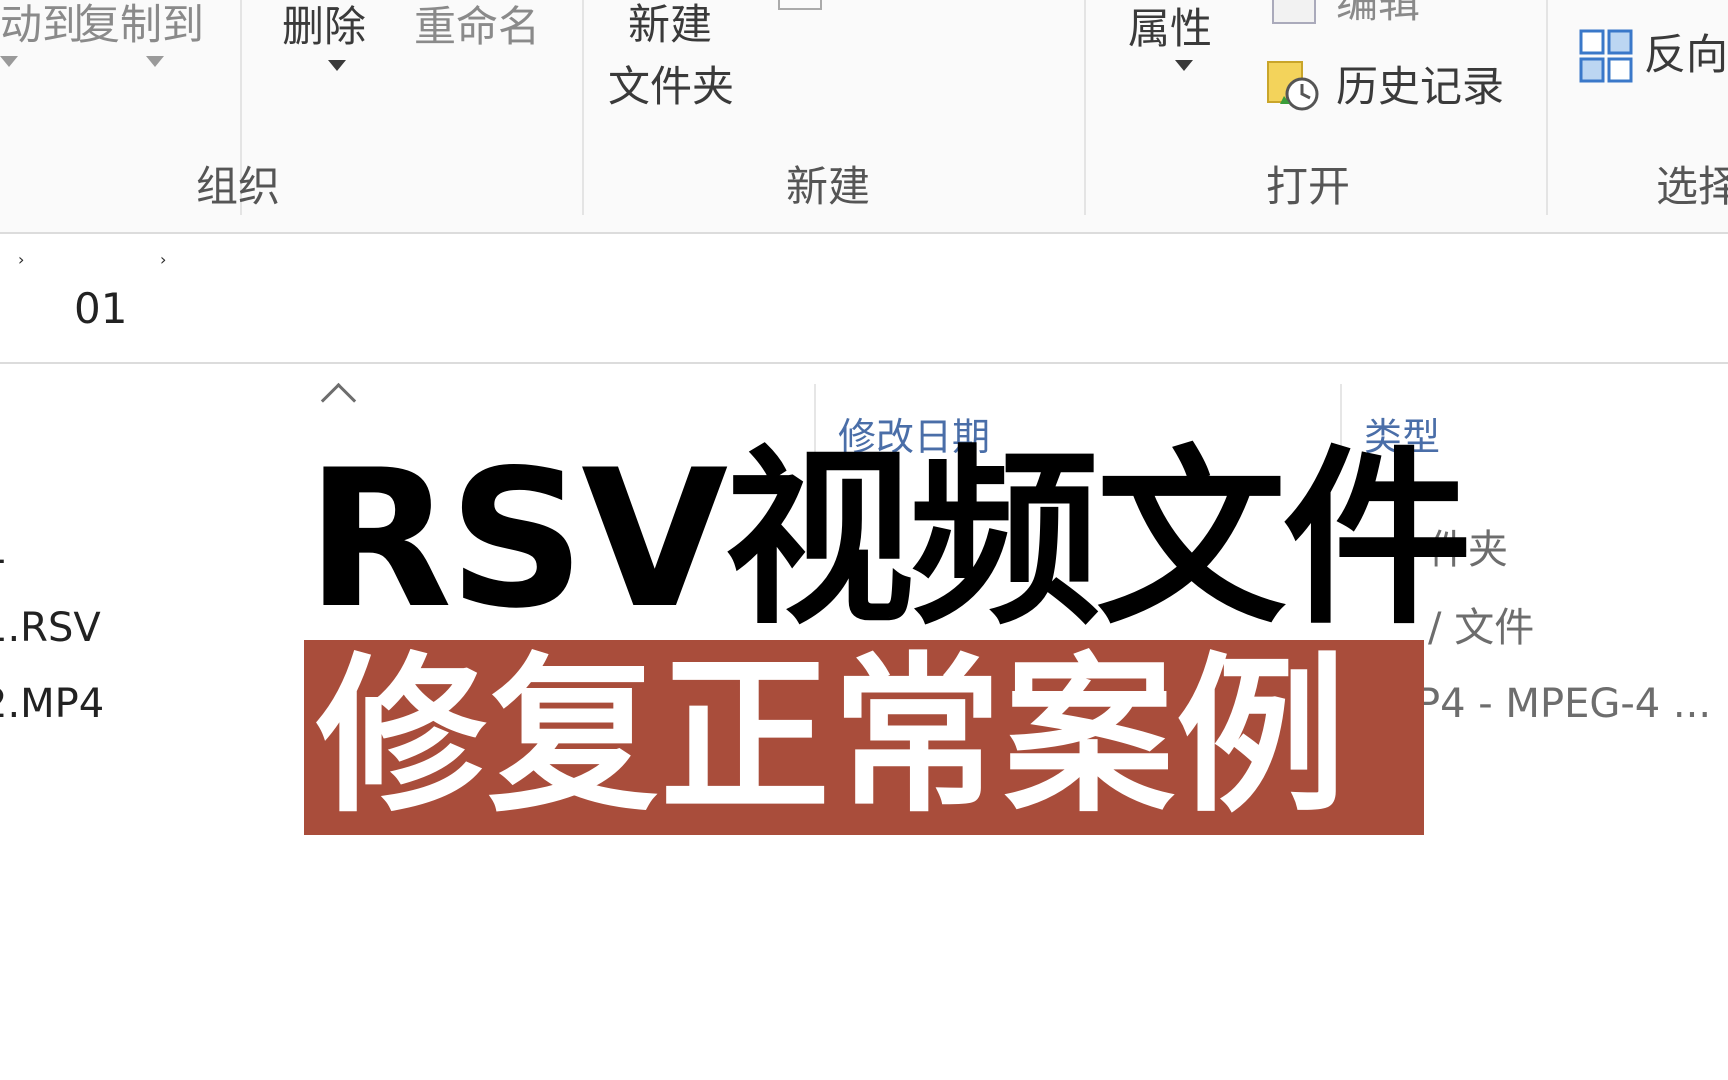 This screenshot has height=1080, width=1728. I want to click on delete-button: 删除, so click(324, 27).